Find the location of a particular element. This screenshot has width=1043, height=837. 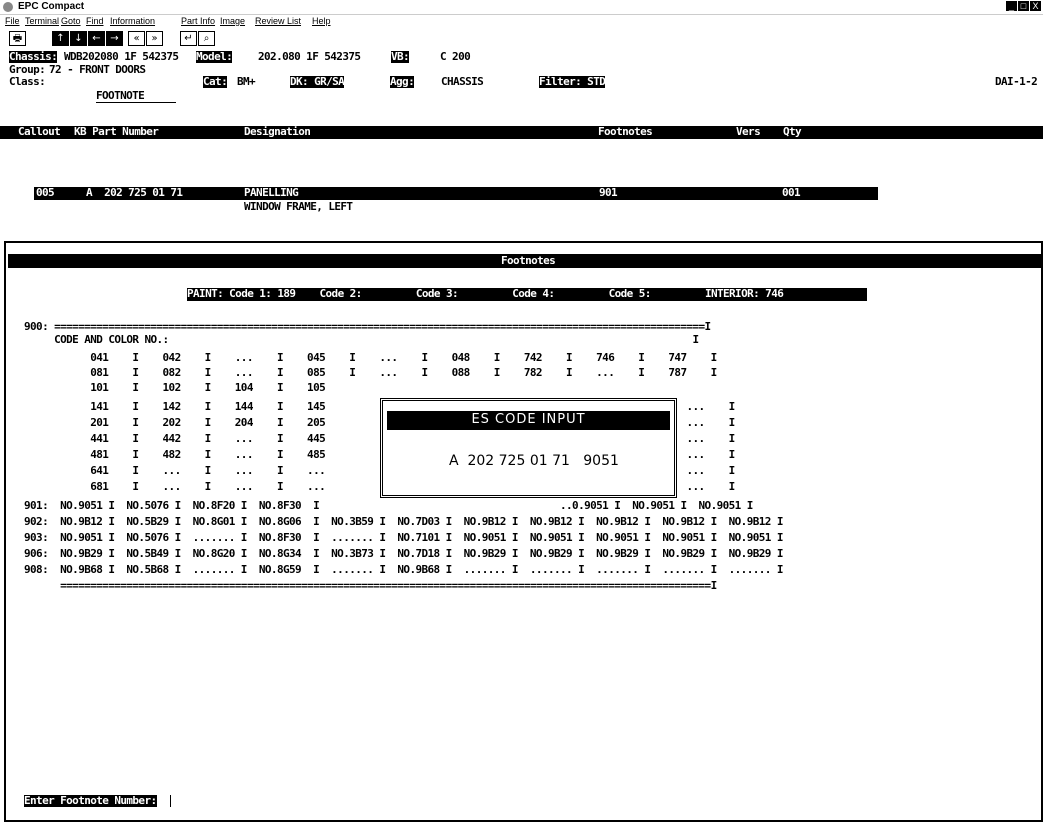

class-label: Class: is located at coordinates (27, 81).